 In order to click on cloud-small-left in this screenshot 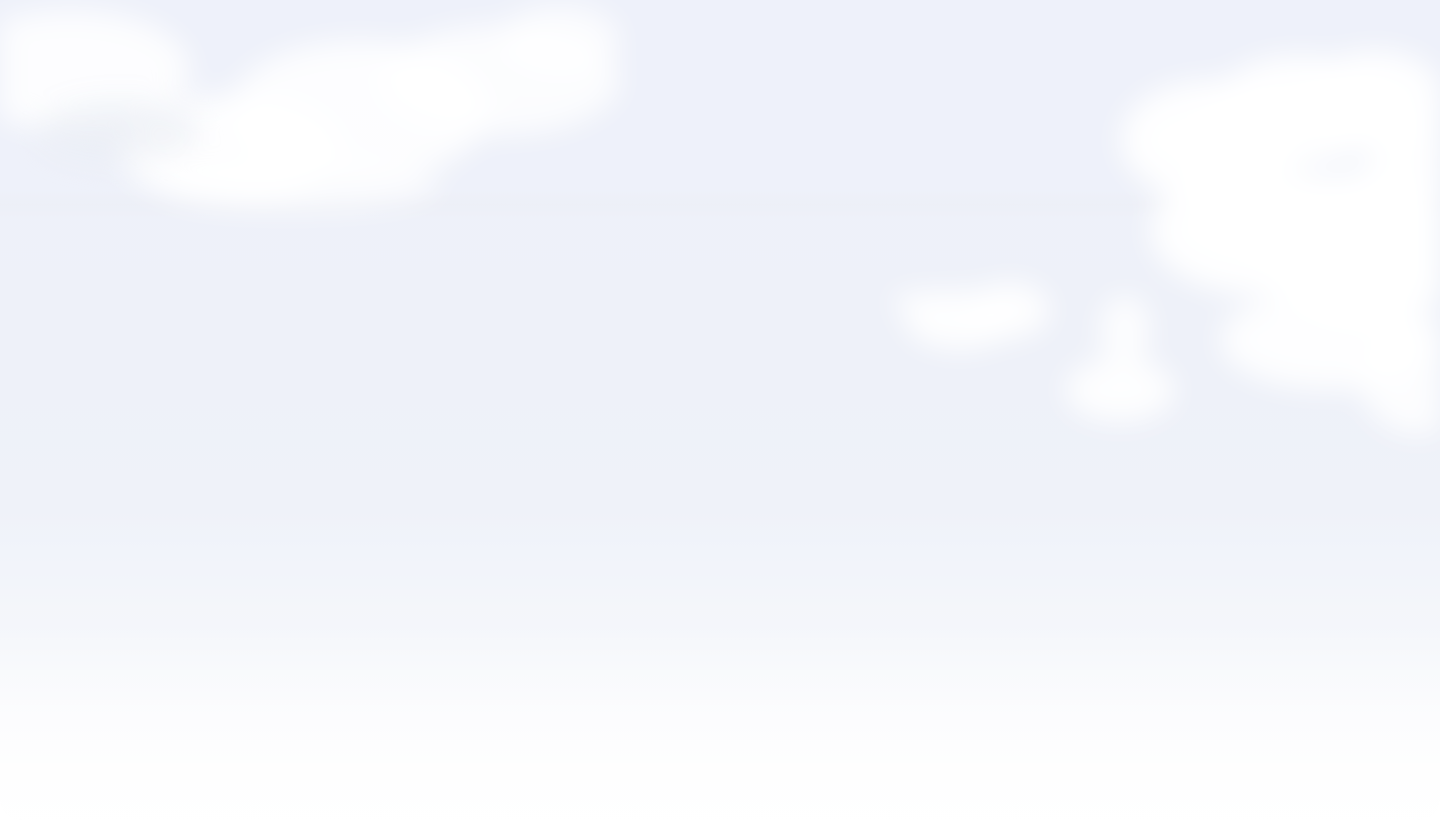, I will do `click(970, 316)`.